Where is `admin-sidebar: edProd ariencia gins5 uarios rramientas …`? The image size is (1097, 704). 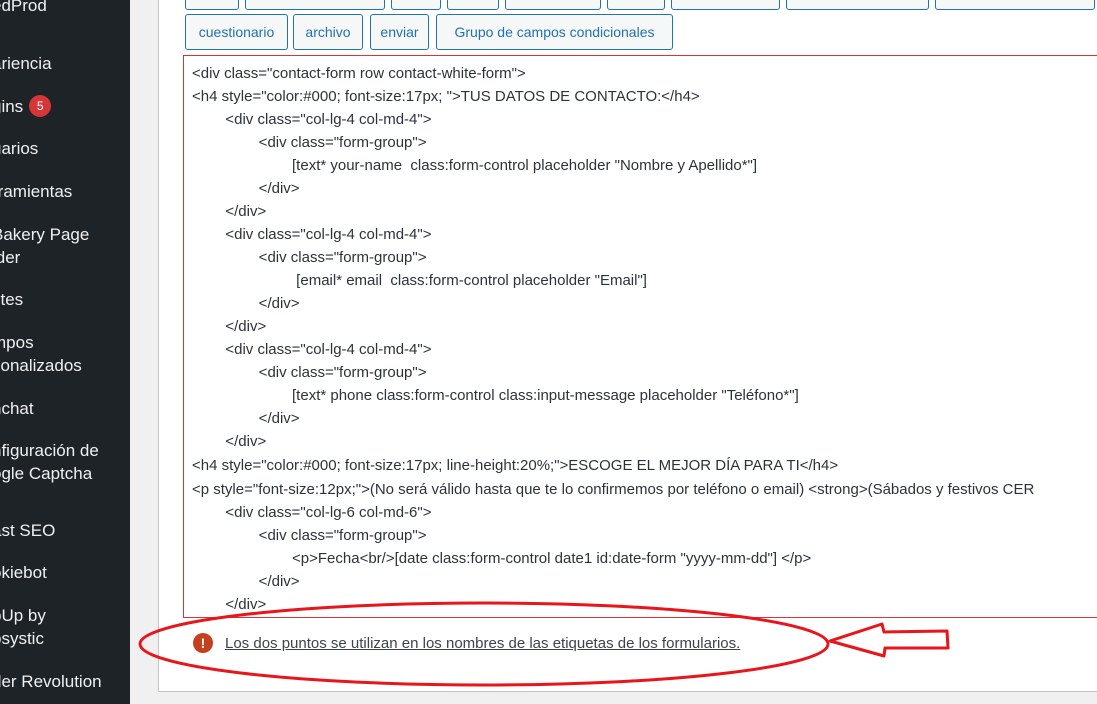 admin-sidebar: edProd ariencia gins5 uarios rramientas … is located at coordinates (65, 352).